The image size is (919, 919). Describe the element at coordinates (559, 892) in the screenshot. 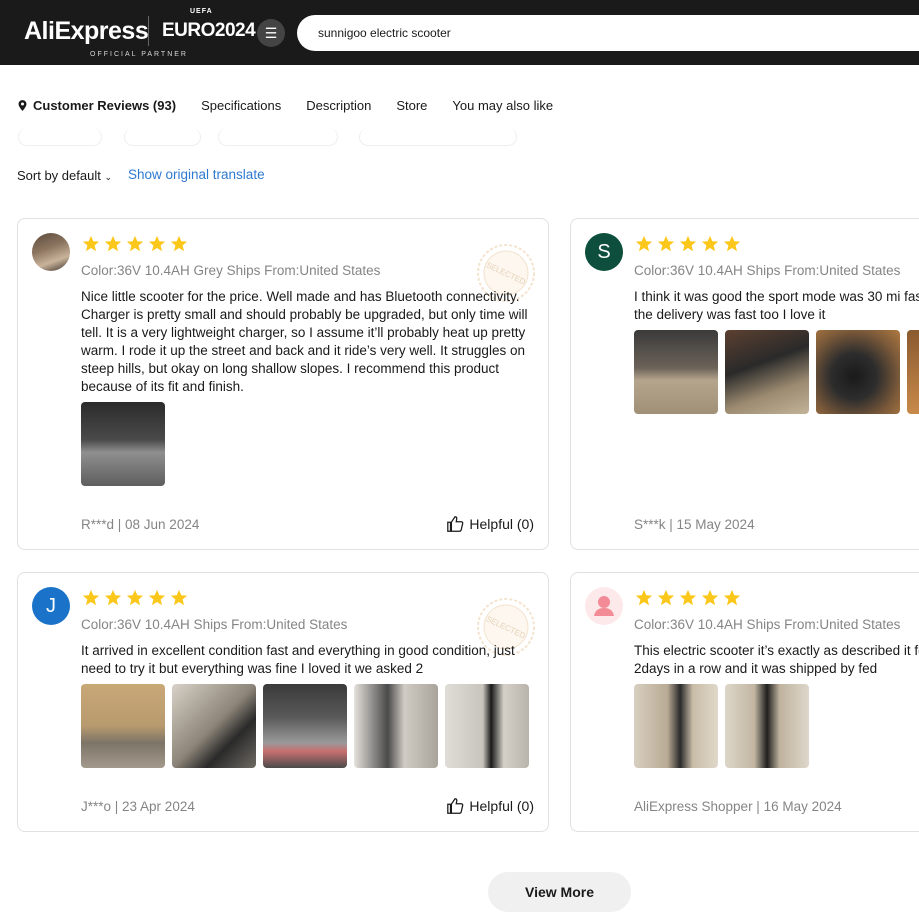

I see `view-more-button: View More` at that location.